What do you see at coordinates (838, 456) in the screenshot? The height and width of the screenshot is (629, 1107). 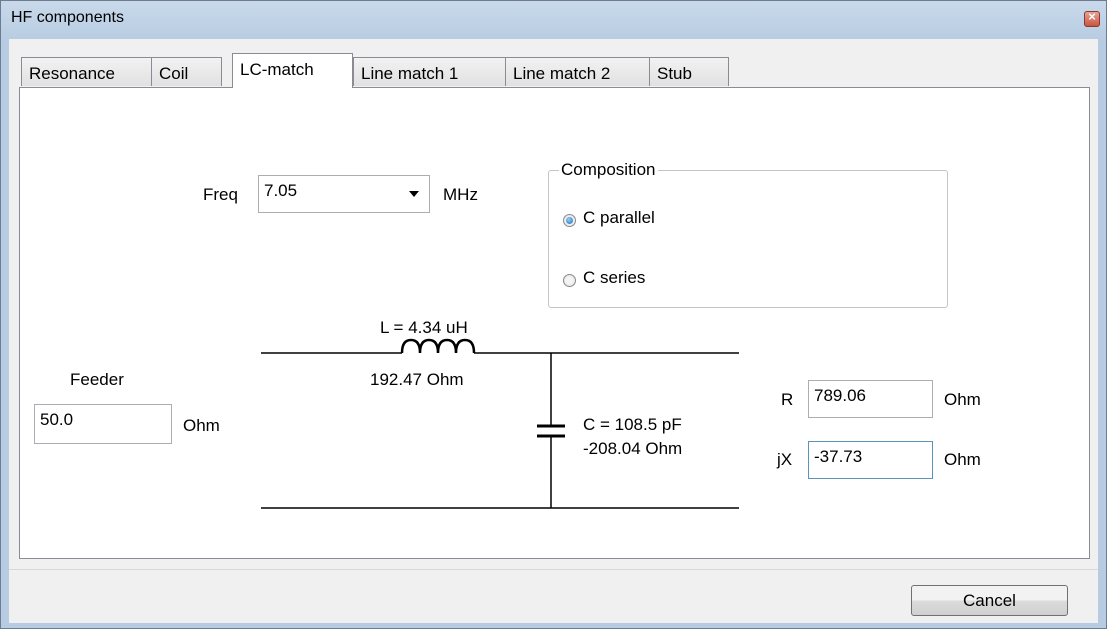 I see `jx-value: -37.73` at bounding box center [838, 456].